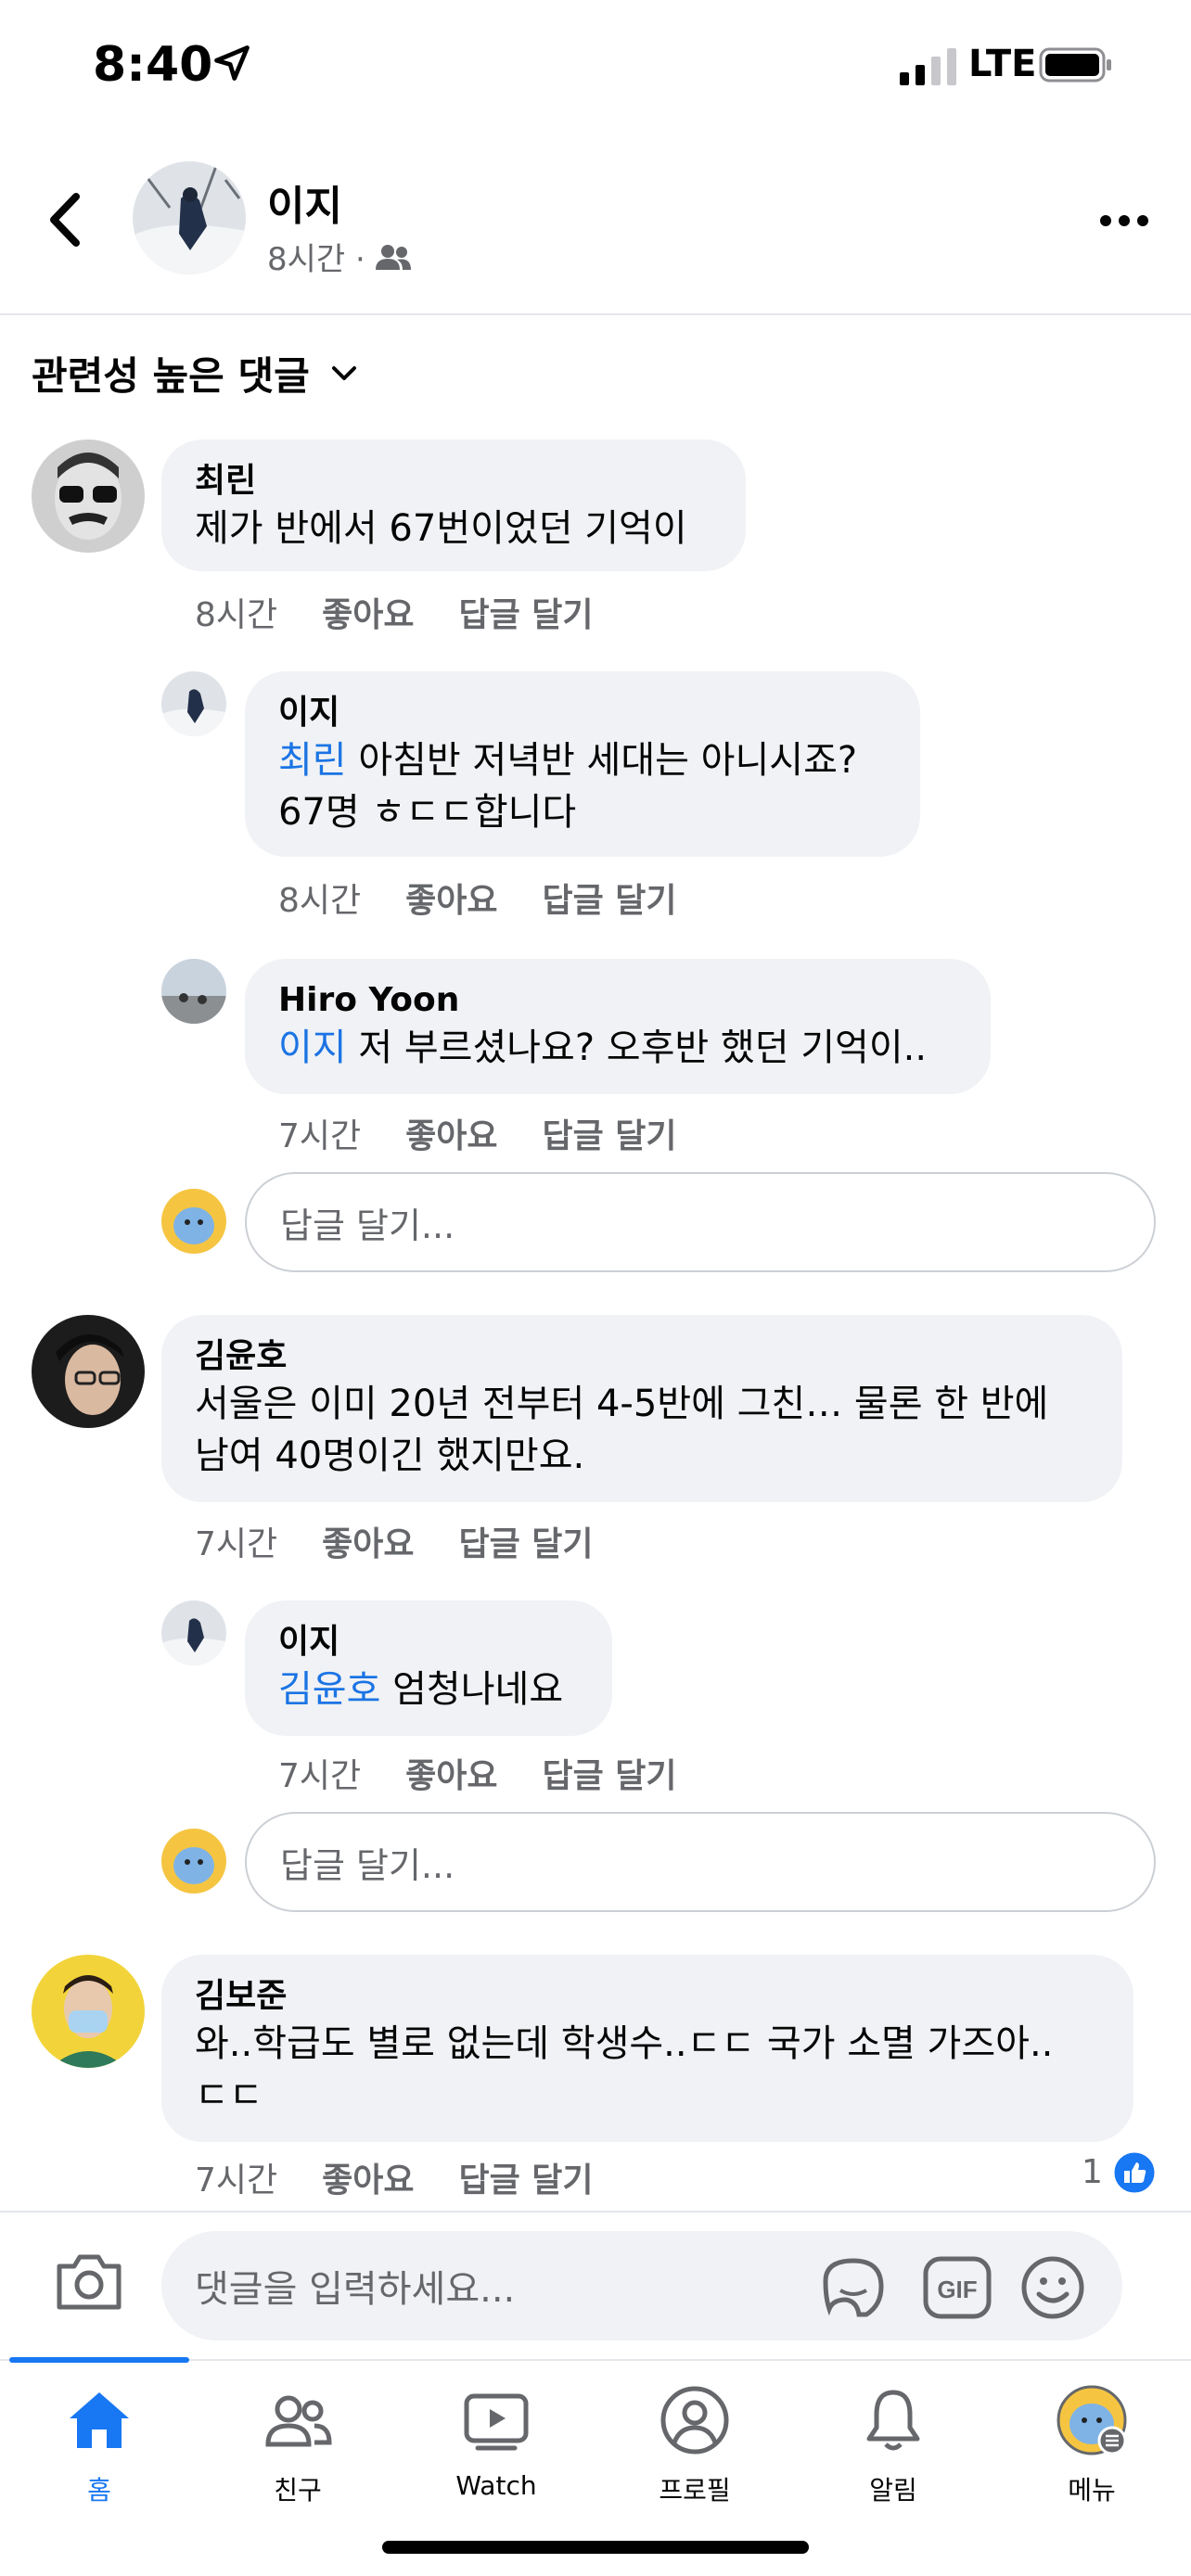 The image size is (1191, 2576). What do you see at coordinates (617, 1000) in the screenshot?
I see `comment-author: Hiro Yoon` at bounding box center [617, 1000].